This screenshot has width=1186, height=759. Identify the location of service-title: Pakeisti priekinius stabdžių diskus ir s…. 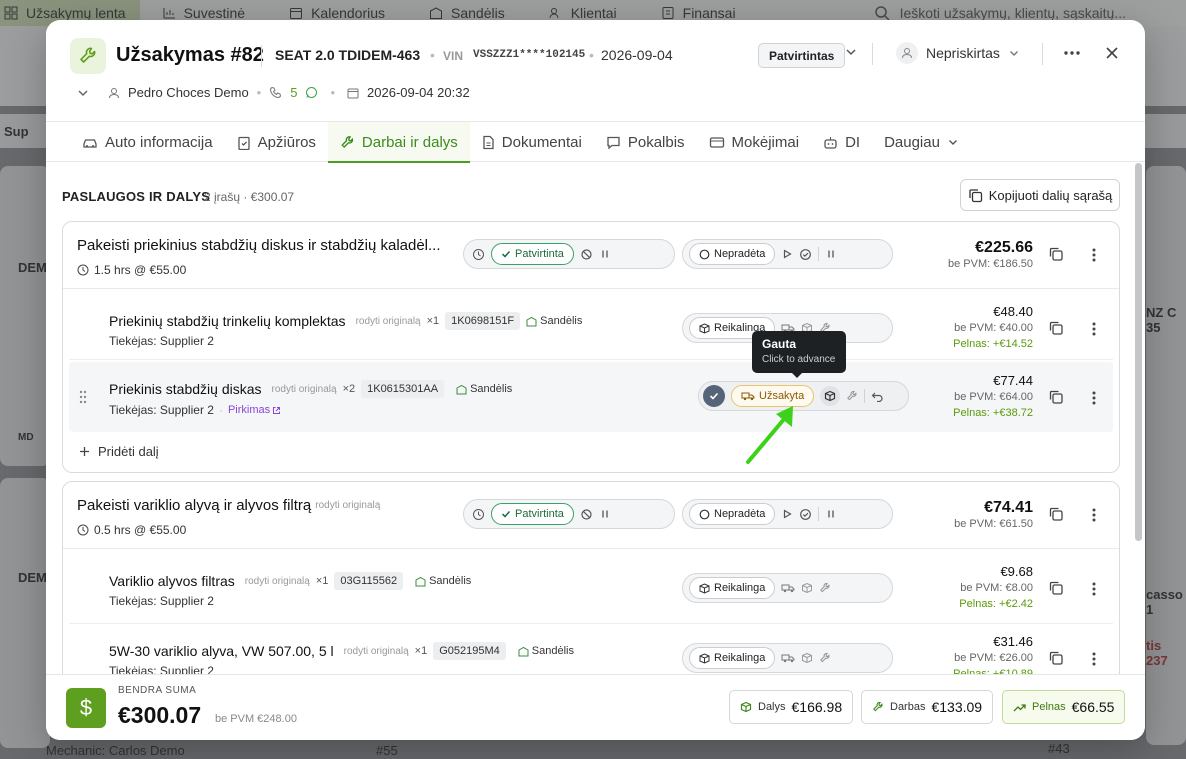
(259, 245).